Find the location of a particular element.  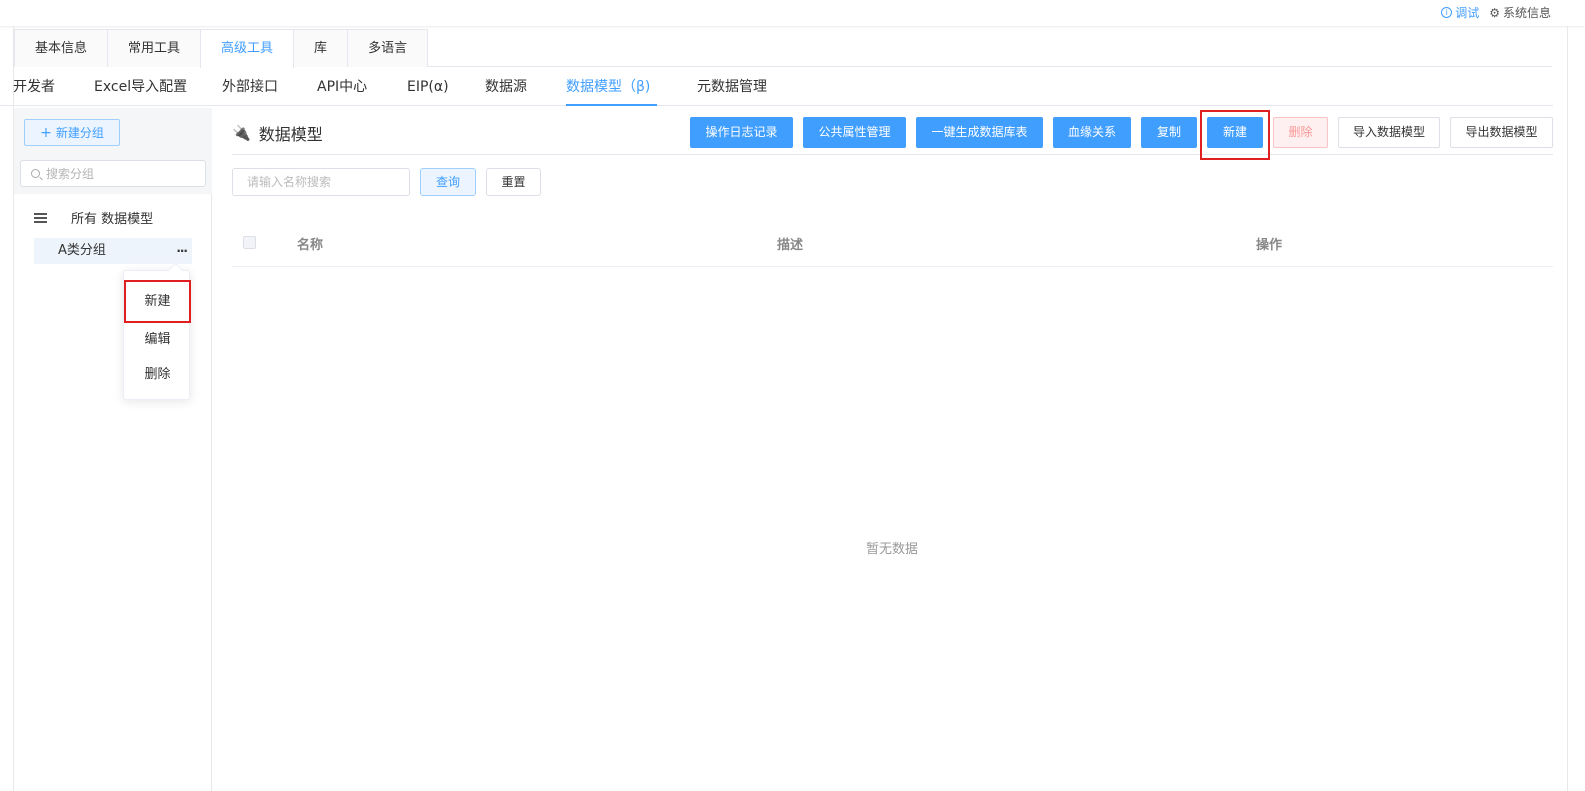

context-menu-new: 新建 is located at coordinates (157, 301).